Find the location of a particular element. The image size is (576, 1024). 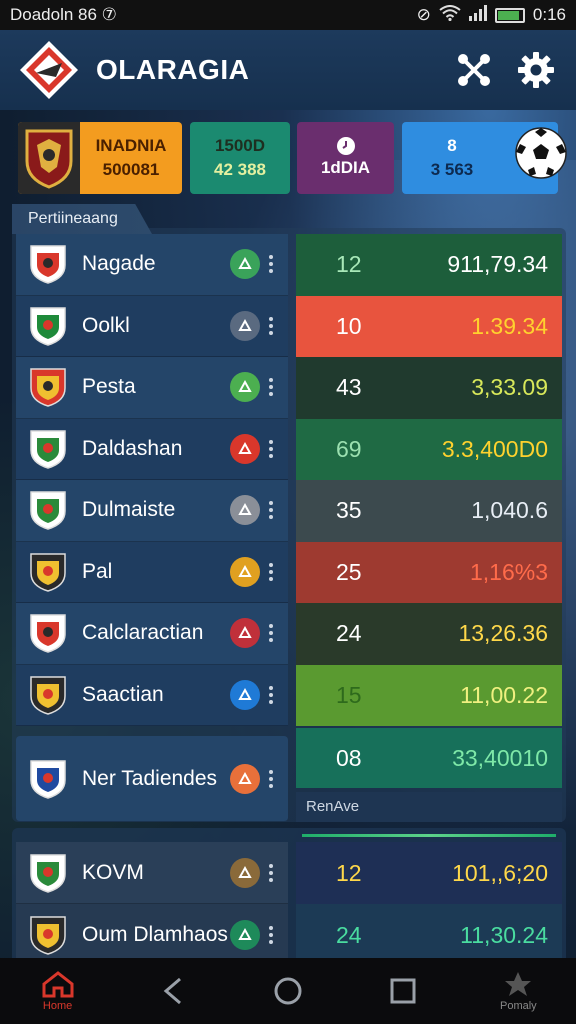

team-name: Pesta is located at coordinates (109, 387).